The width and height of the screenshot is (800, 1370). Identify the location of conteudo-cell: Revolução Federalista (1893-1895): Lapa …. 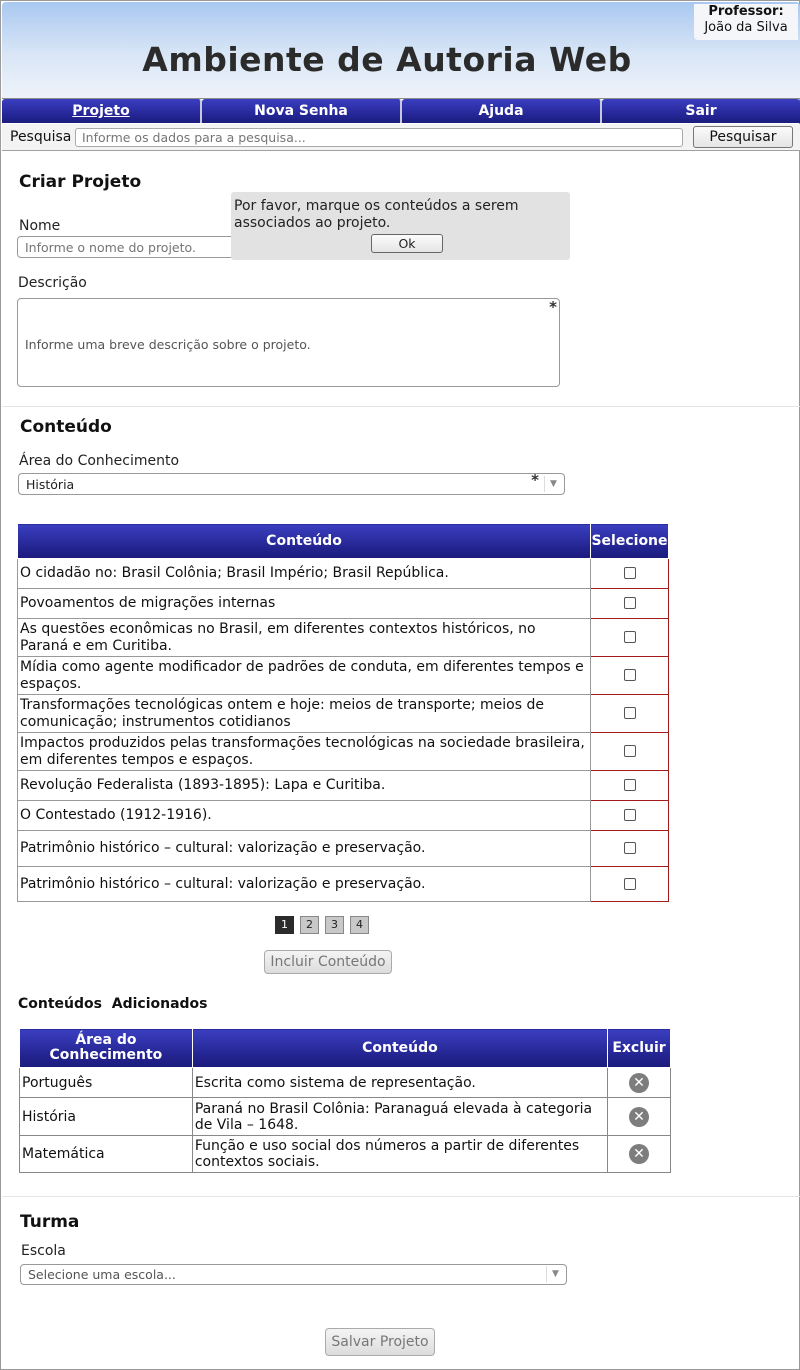
(304, 785).